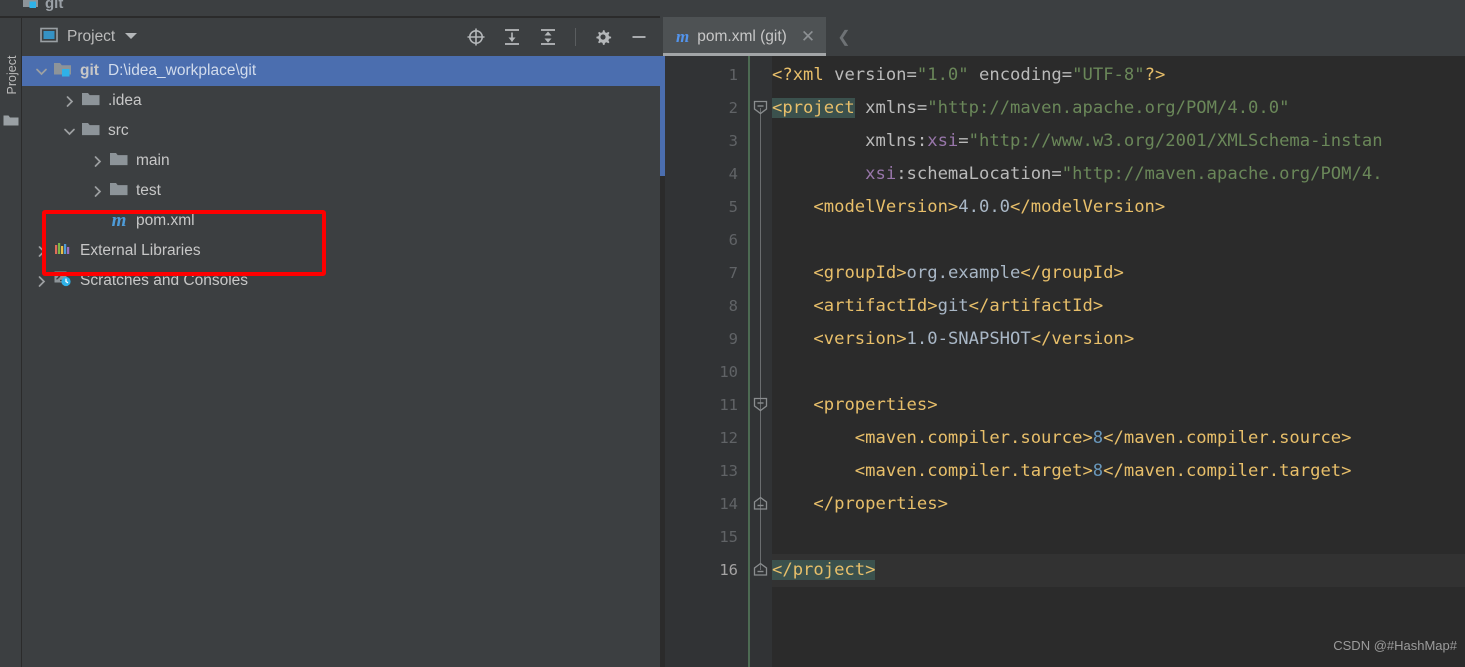 The width and height of the screenshot is (1465, 667). Describe the element at coordinates (1082, 339) in the screenshot. I see `code-token: </version>` at that location.